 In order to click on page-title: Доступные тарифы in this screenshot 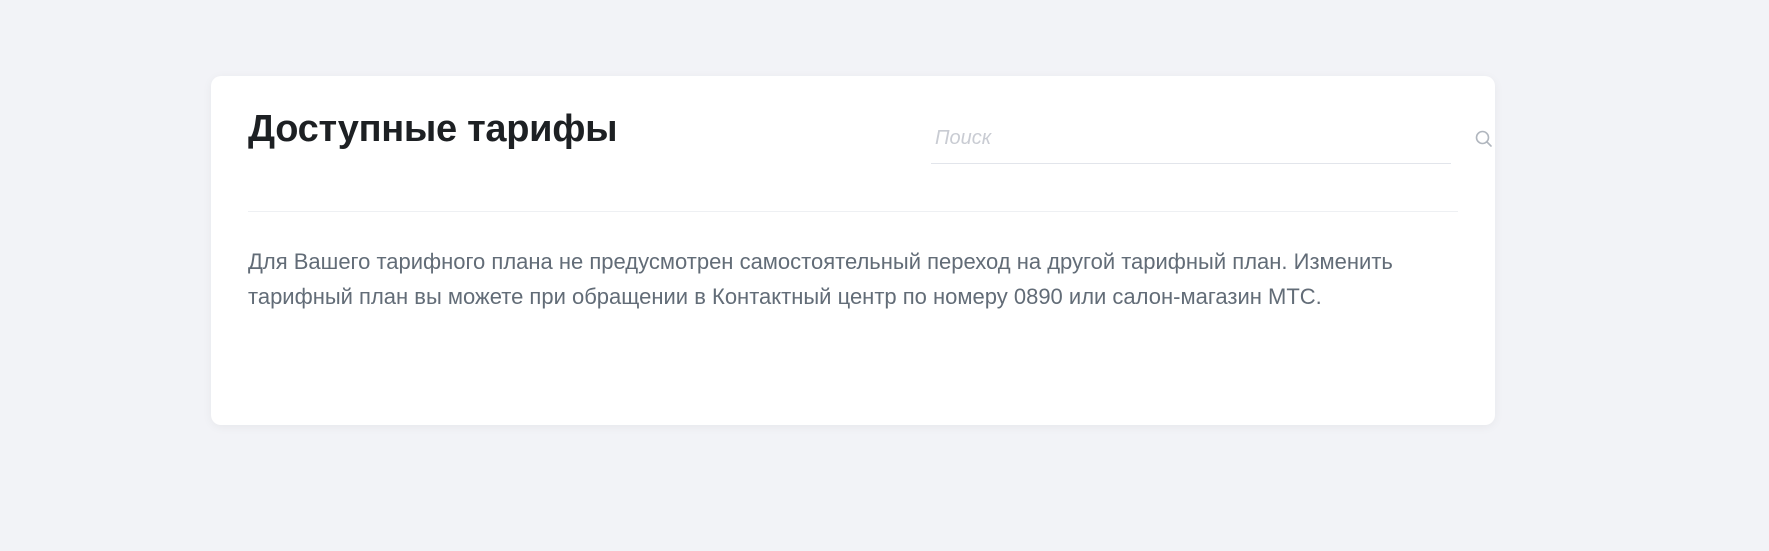, I will do `click(433, 129)`.